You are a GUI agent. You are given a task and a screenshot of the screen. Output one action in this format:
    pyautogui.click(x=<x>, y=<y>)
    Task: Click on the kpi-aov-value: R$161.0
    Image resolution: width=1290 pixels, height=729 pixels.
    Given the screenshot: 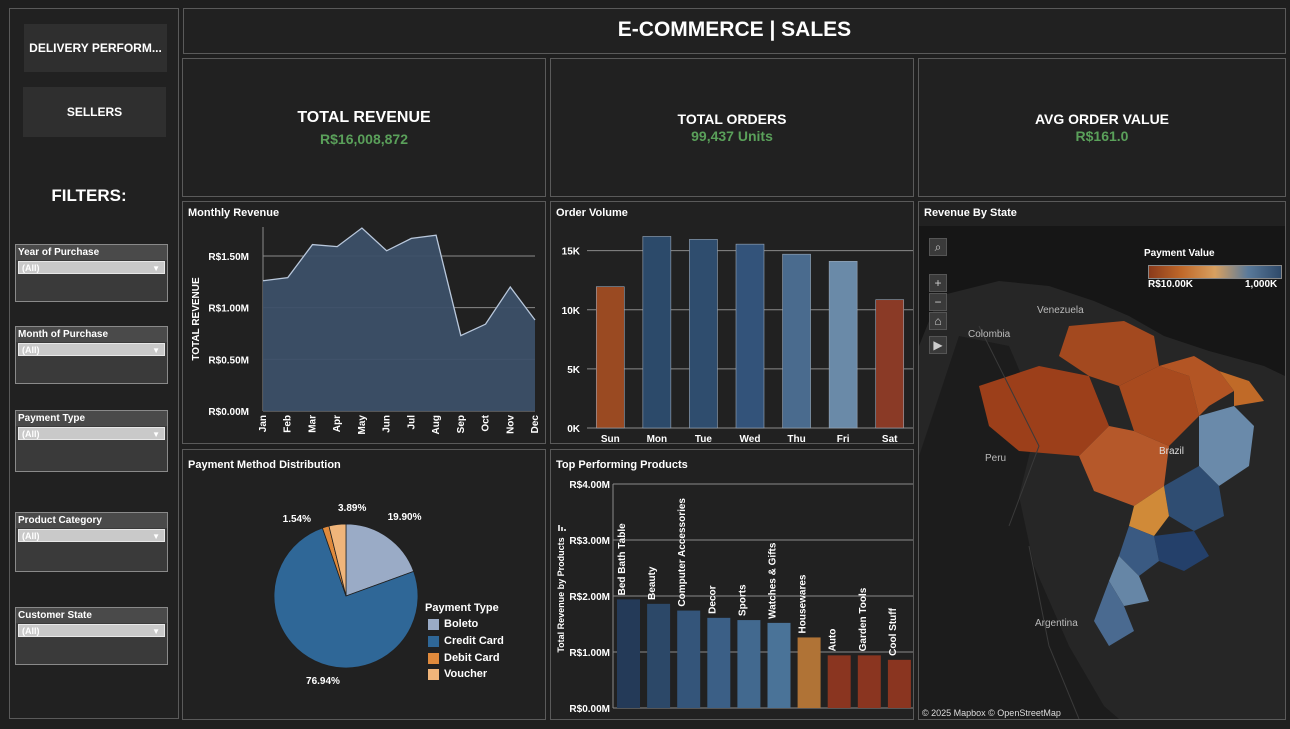 What is the action you would take?
    pyautogui.click(x=1102, y=136)
    